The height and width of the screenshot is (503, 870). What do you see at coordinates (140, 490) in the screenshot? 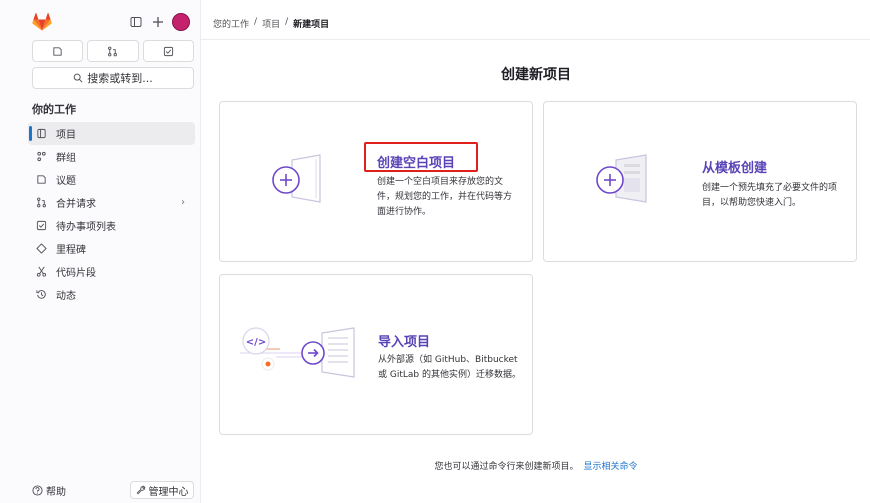
I see `wrench-icon` at bounding box center [140, 490].